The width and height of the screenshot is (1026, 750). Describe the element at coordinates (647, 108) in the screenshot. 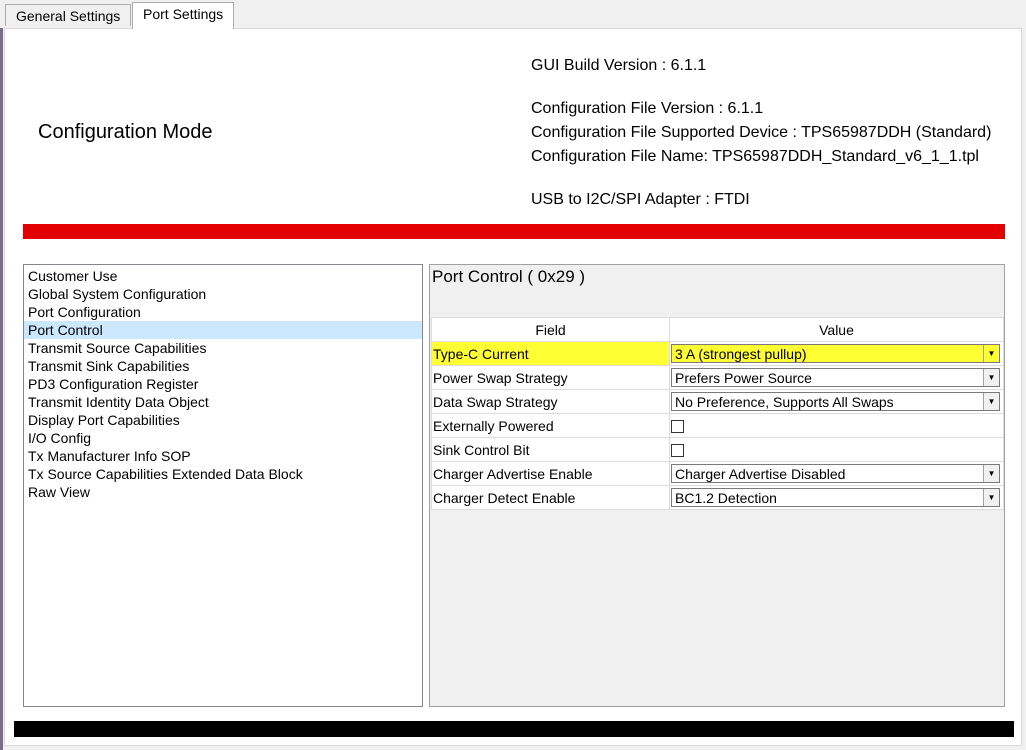

I see `config-file-version: Configuration File Version : 6.1.1` at that location.